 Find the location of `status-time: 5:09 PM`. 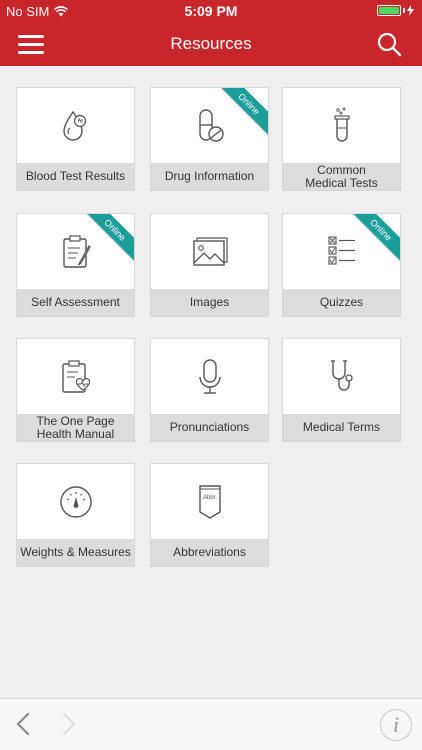

status-time: 5:09 PM is located at coordinates (211, 11).